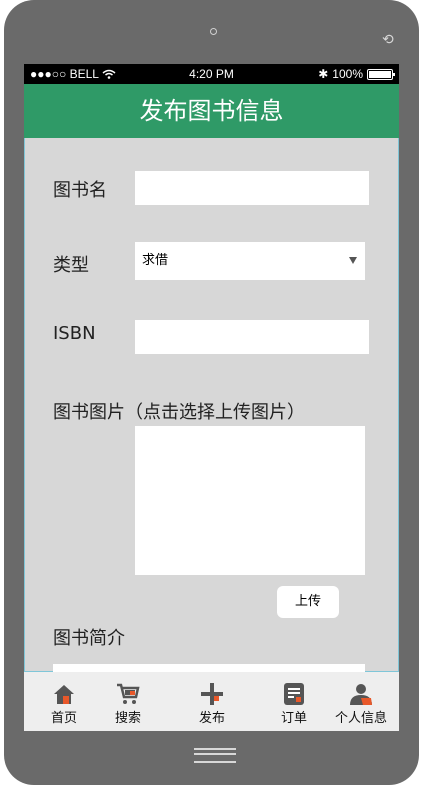 This screenshot has width=423, height=787. Describe the element at coordinates (89, 638) in the screenshot. I see `book-intro-label: 图书简介` at that location.